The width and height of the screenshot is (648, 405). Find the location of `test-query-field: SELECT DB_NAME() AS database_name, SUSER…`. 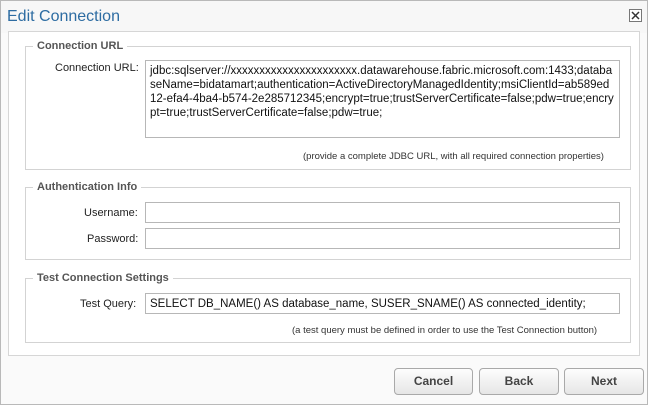

test-query-field: SELECT DB_NAME() AS database_name, SUSER… is located at coordinates (382, 303).